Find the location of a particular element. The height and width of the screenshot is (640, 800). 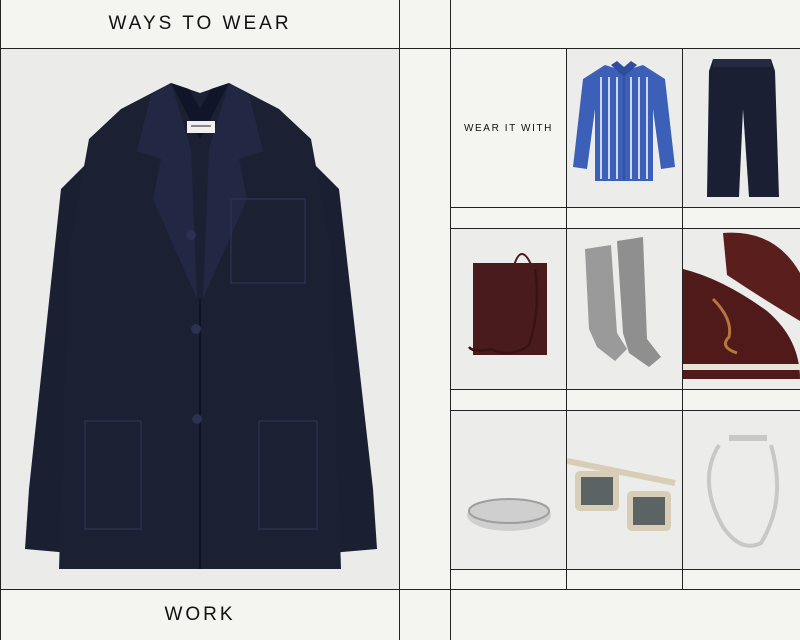

bag-illustration is located at coordinates (508, 309).